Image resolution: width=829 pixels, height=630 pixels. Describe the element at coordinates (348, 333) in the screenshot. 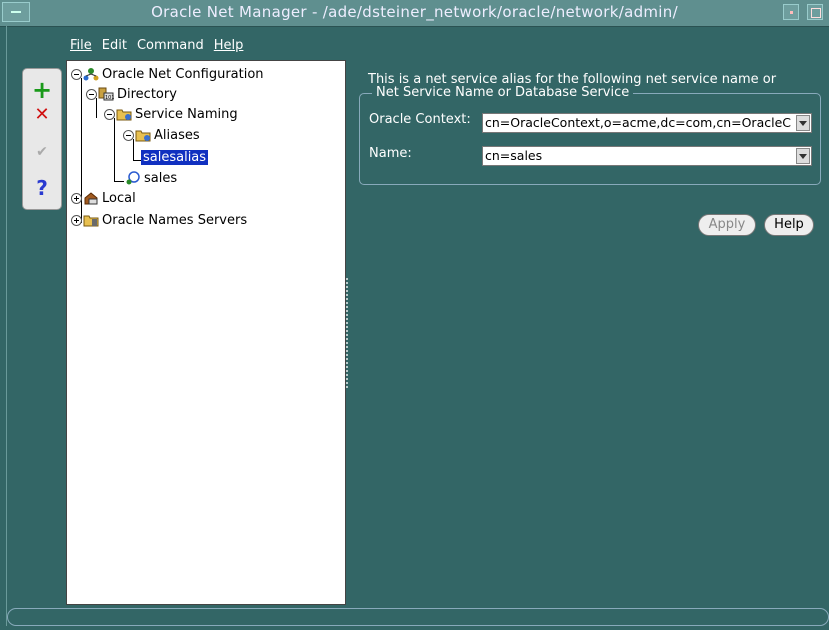

I see `splitter-handle` at that location.